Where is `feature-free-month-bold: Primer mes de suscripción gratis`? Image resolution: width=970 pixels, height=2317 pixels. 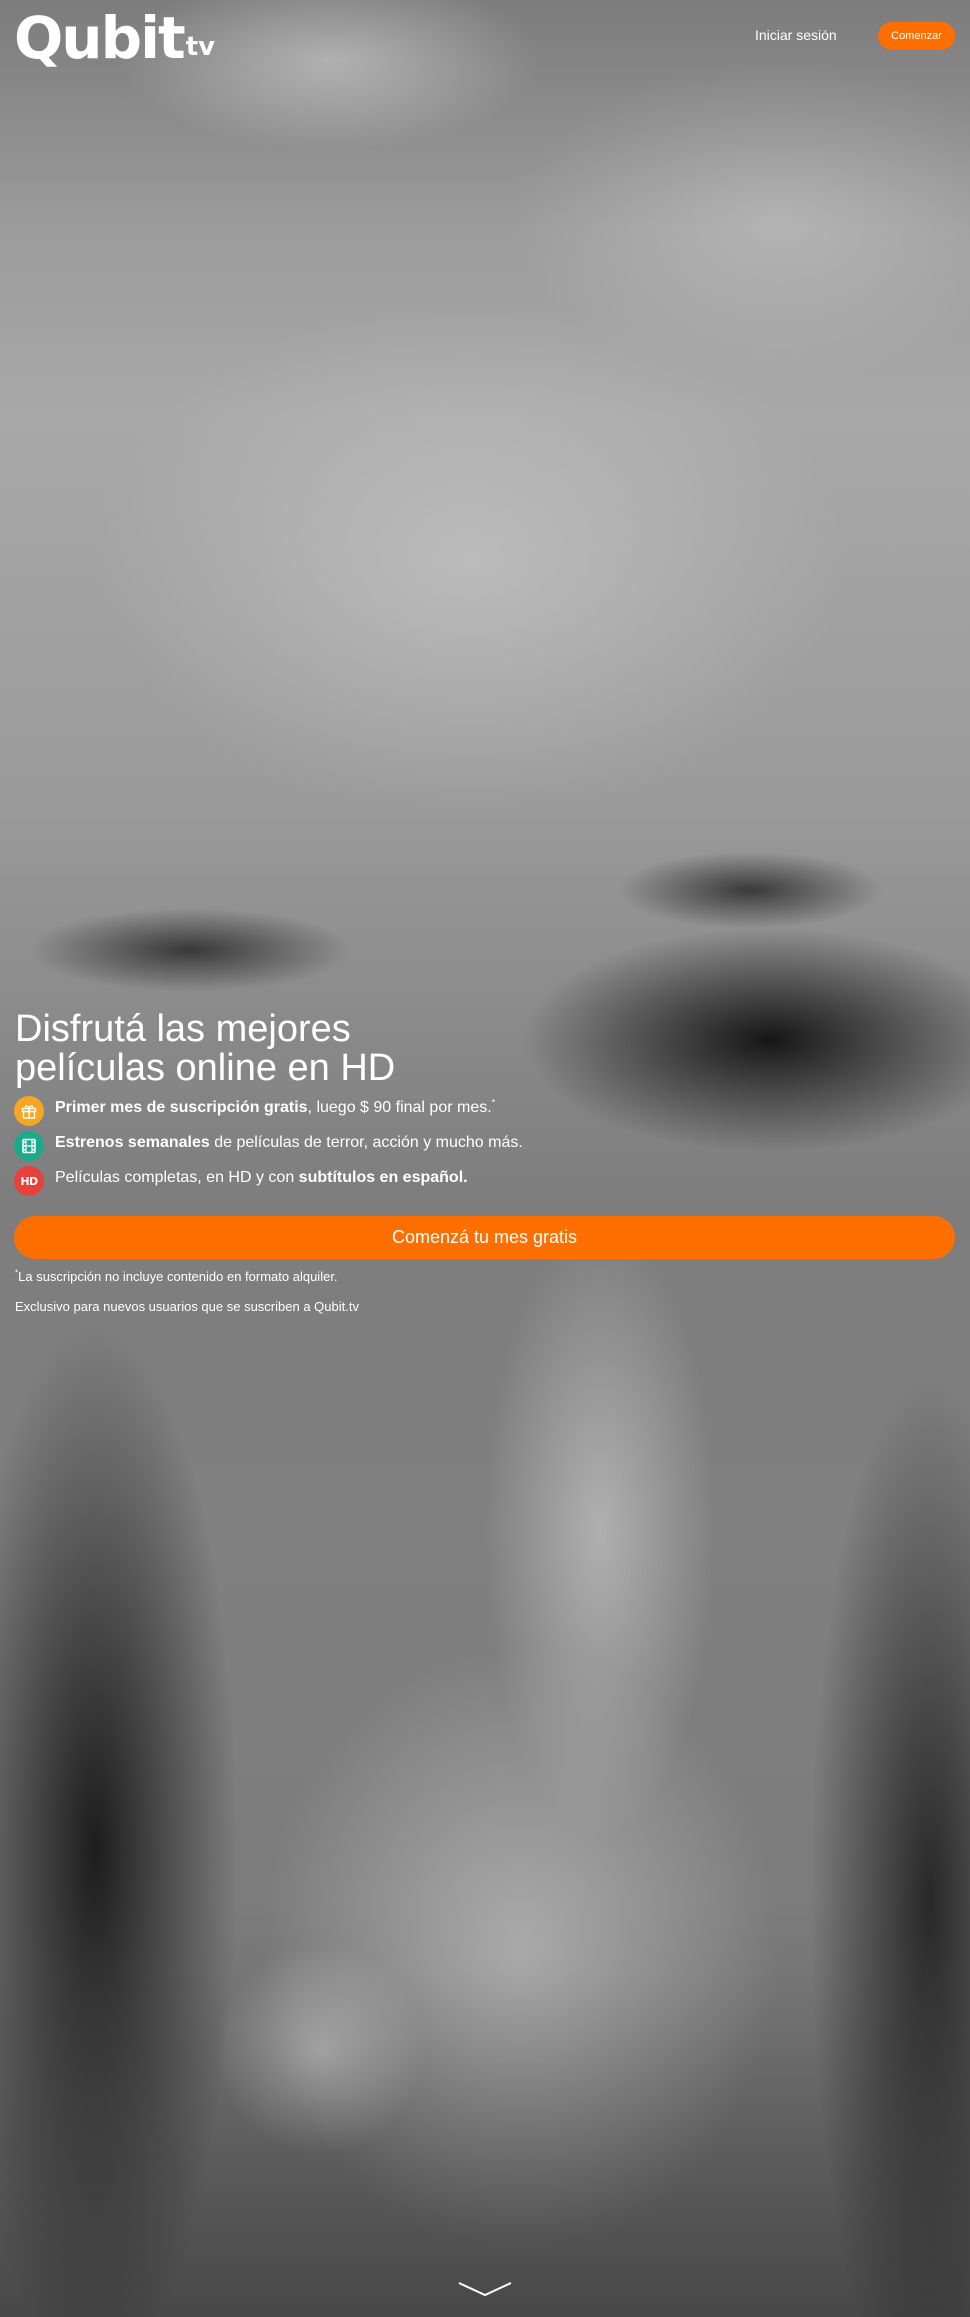
feature-free-month-bold: Primer mes de suscripción gratis is located at coordinates (181, 1107).